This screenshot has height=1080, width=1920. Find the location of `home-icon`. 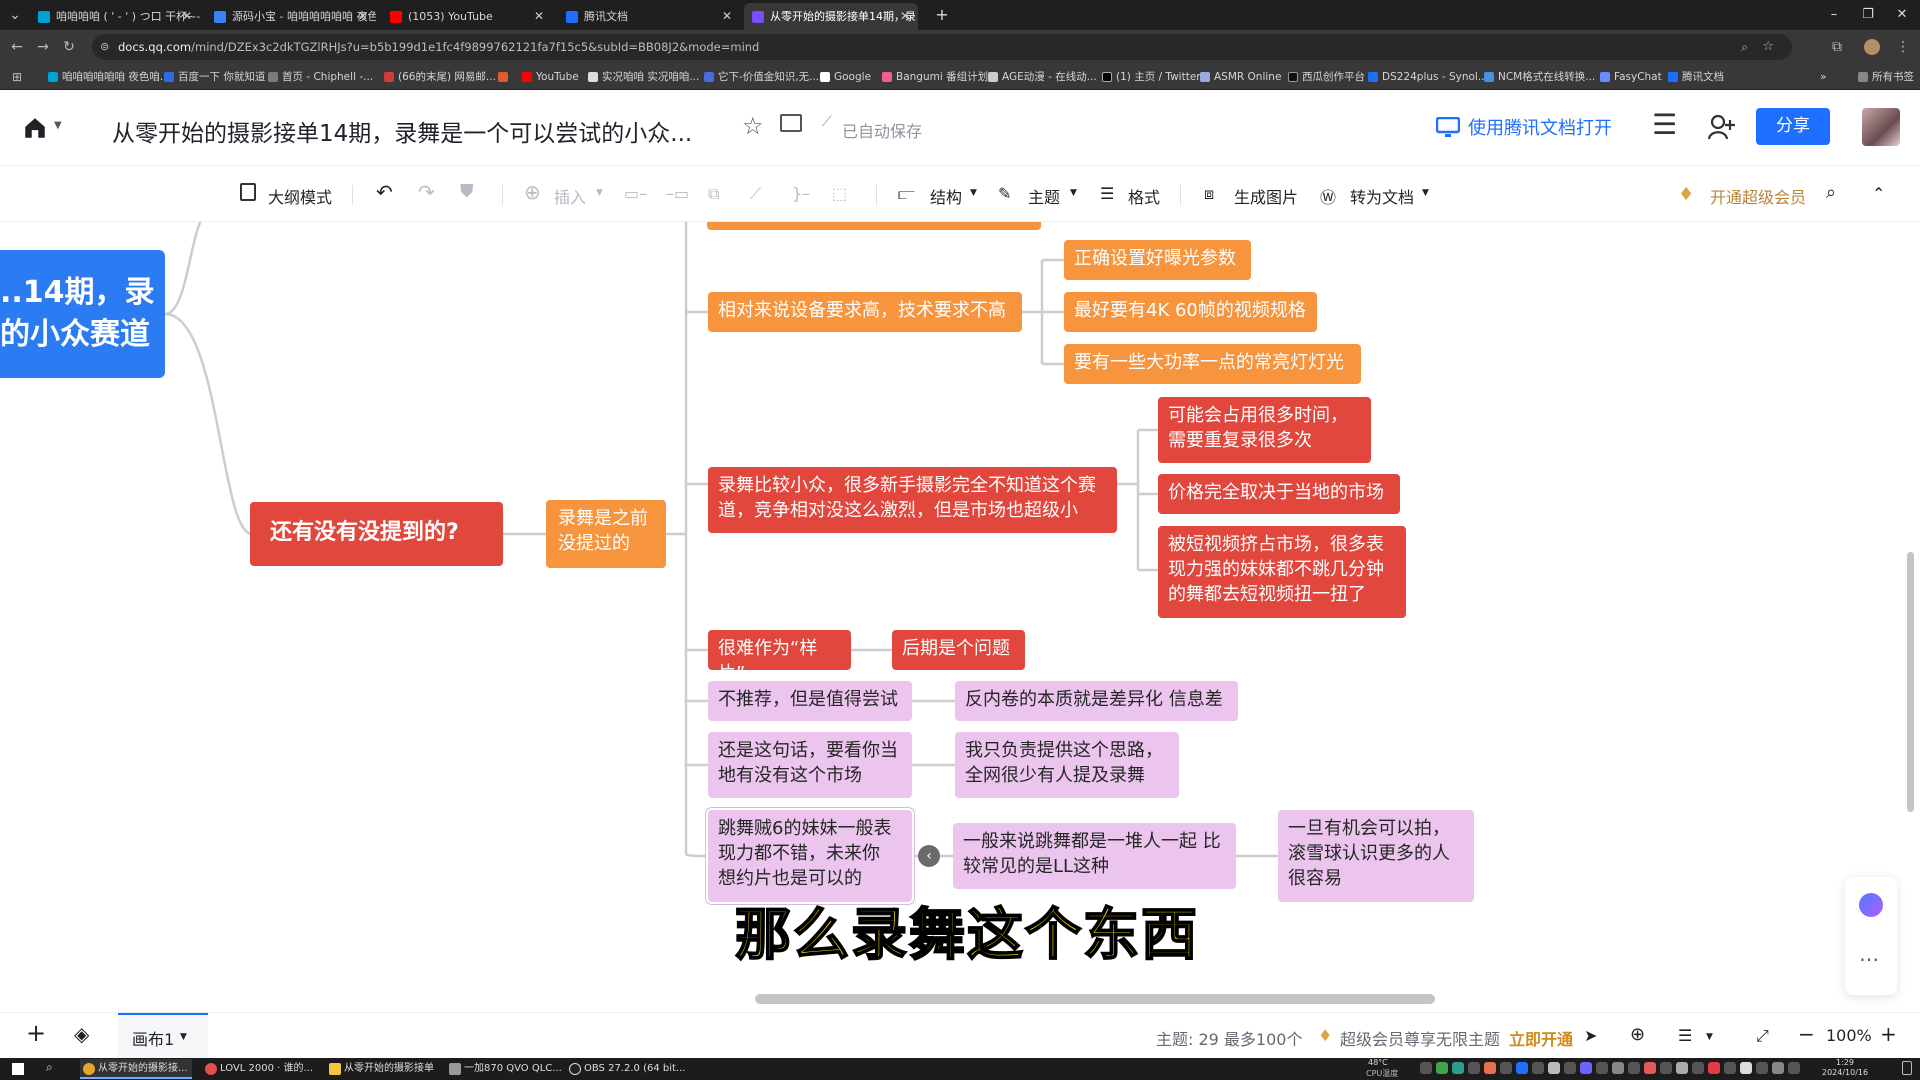

home-icon is located at coordinates (35, 128).